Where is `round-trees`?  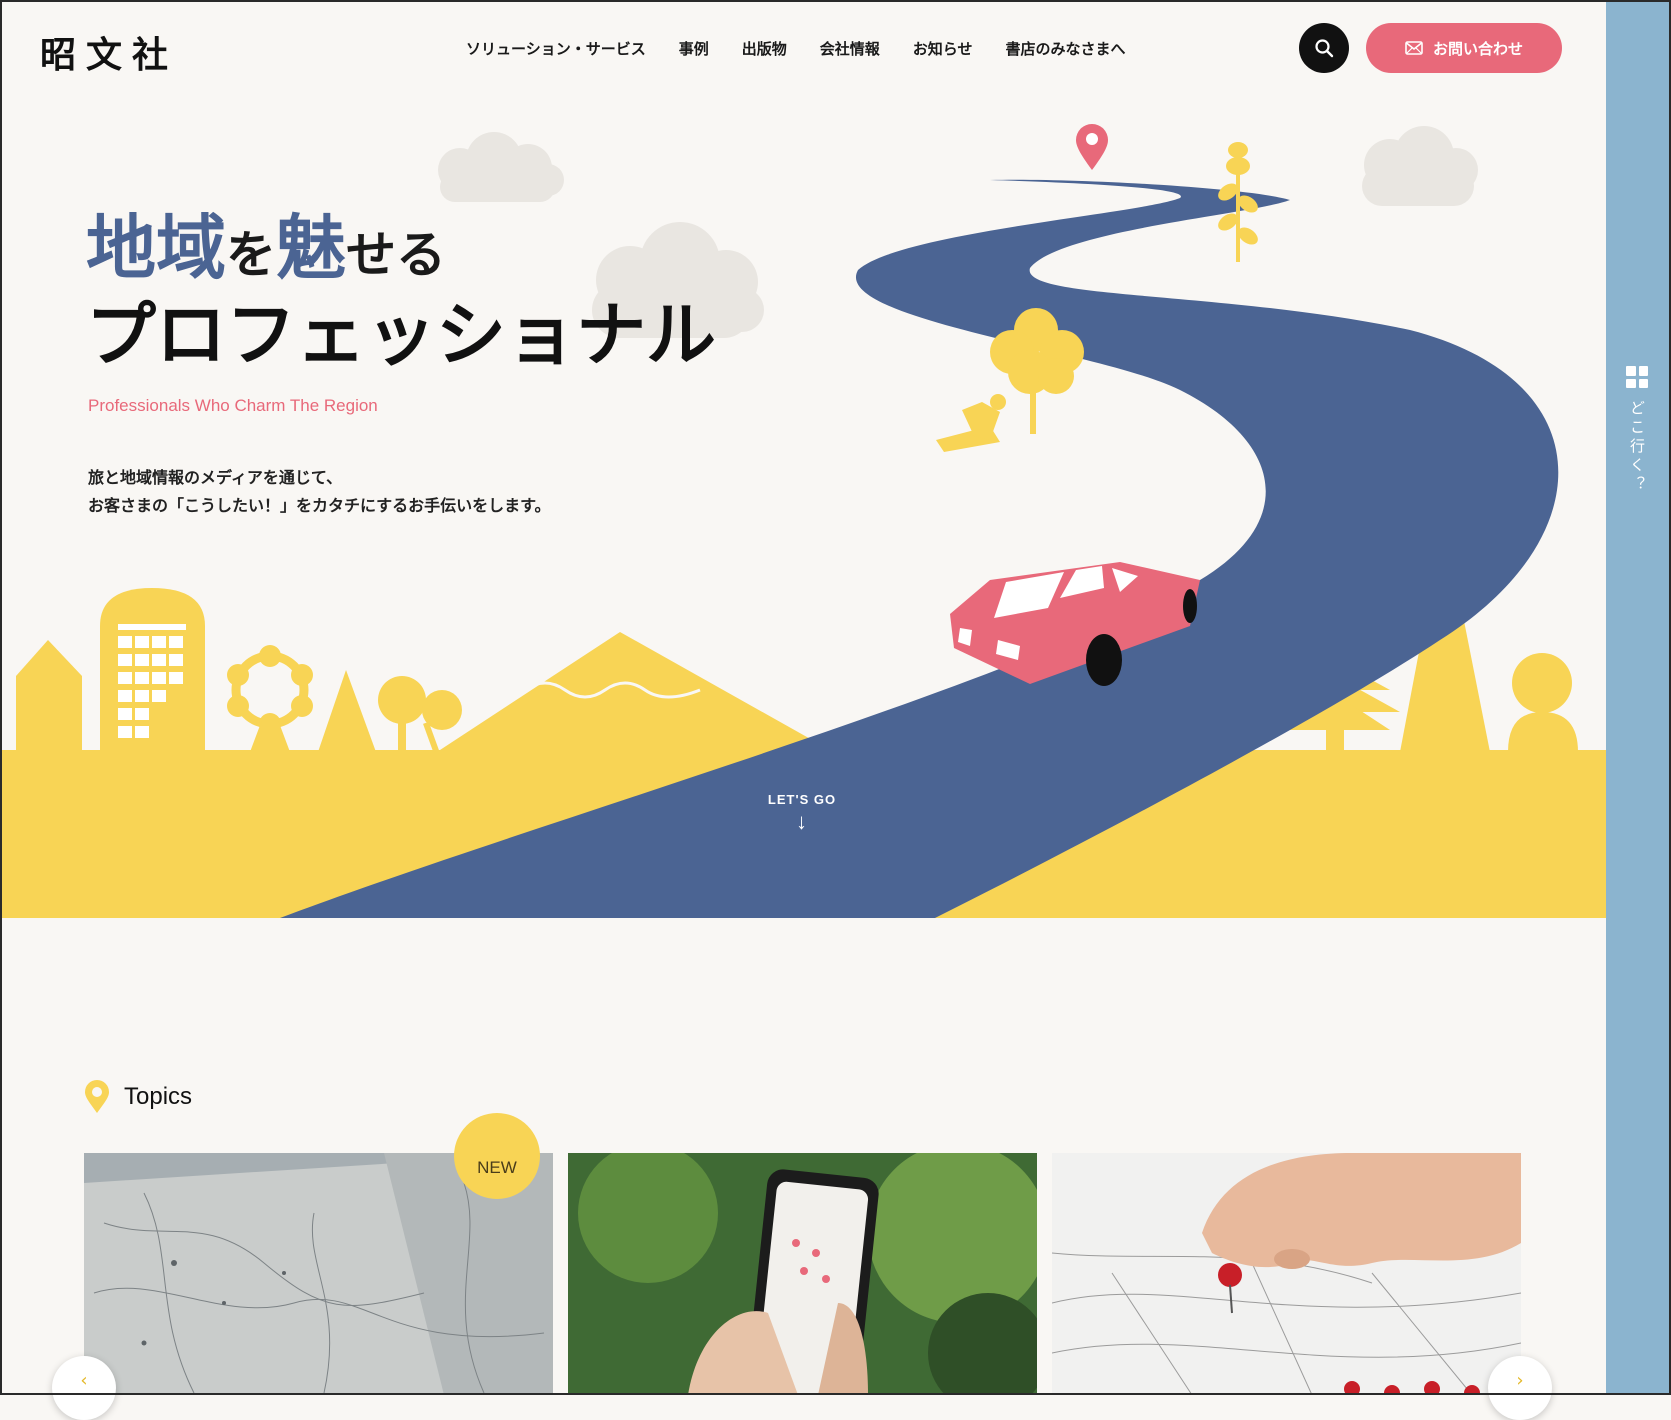
round-trees is located at coordinates (420, 714).